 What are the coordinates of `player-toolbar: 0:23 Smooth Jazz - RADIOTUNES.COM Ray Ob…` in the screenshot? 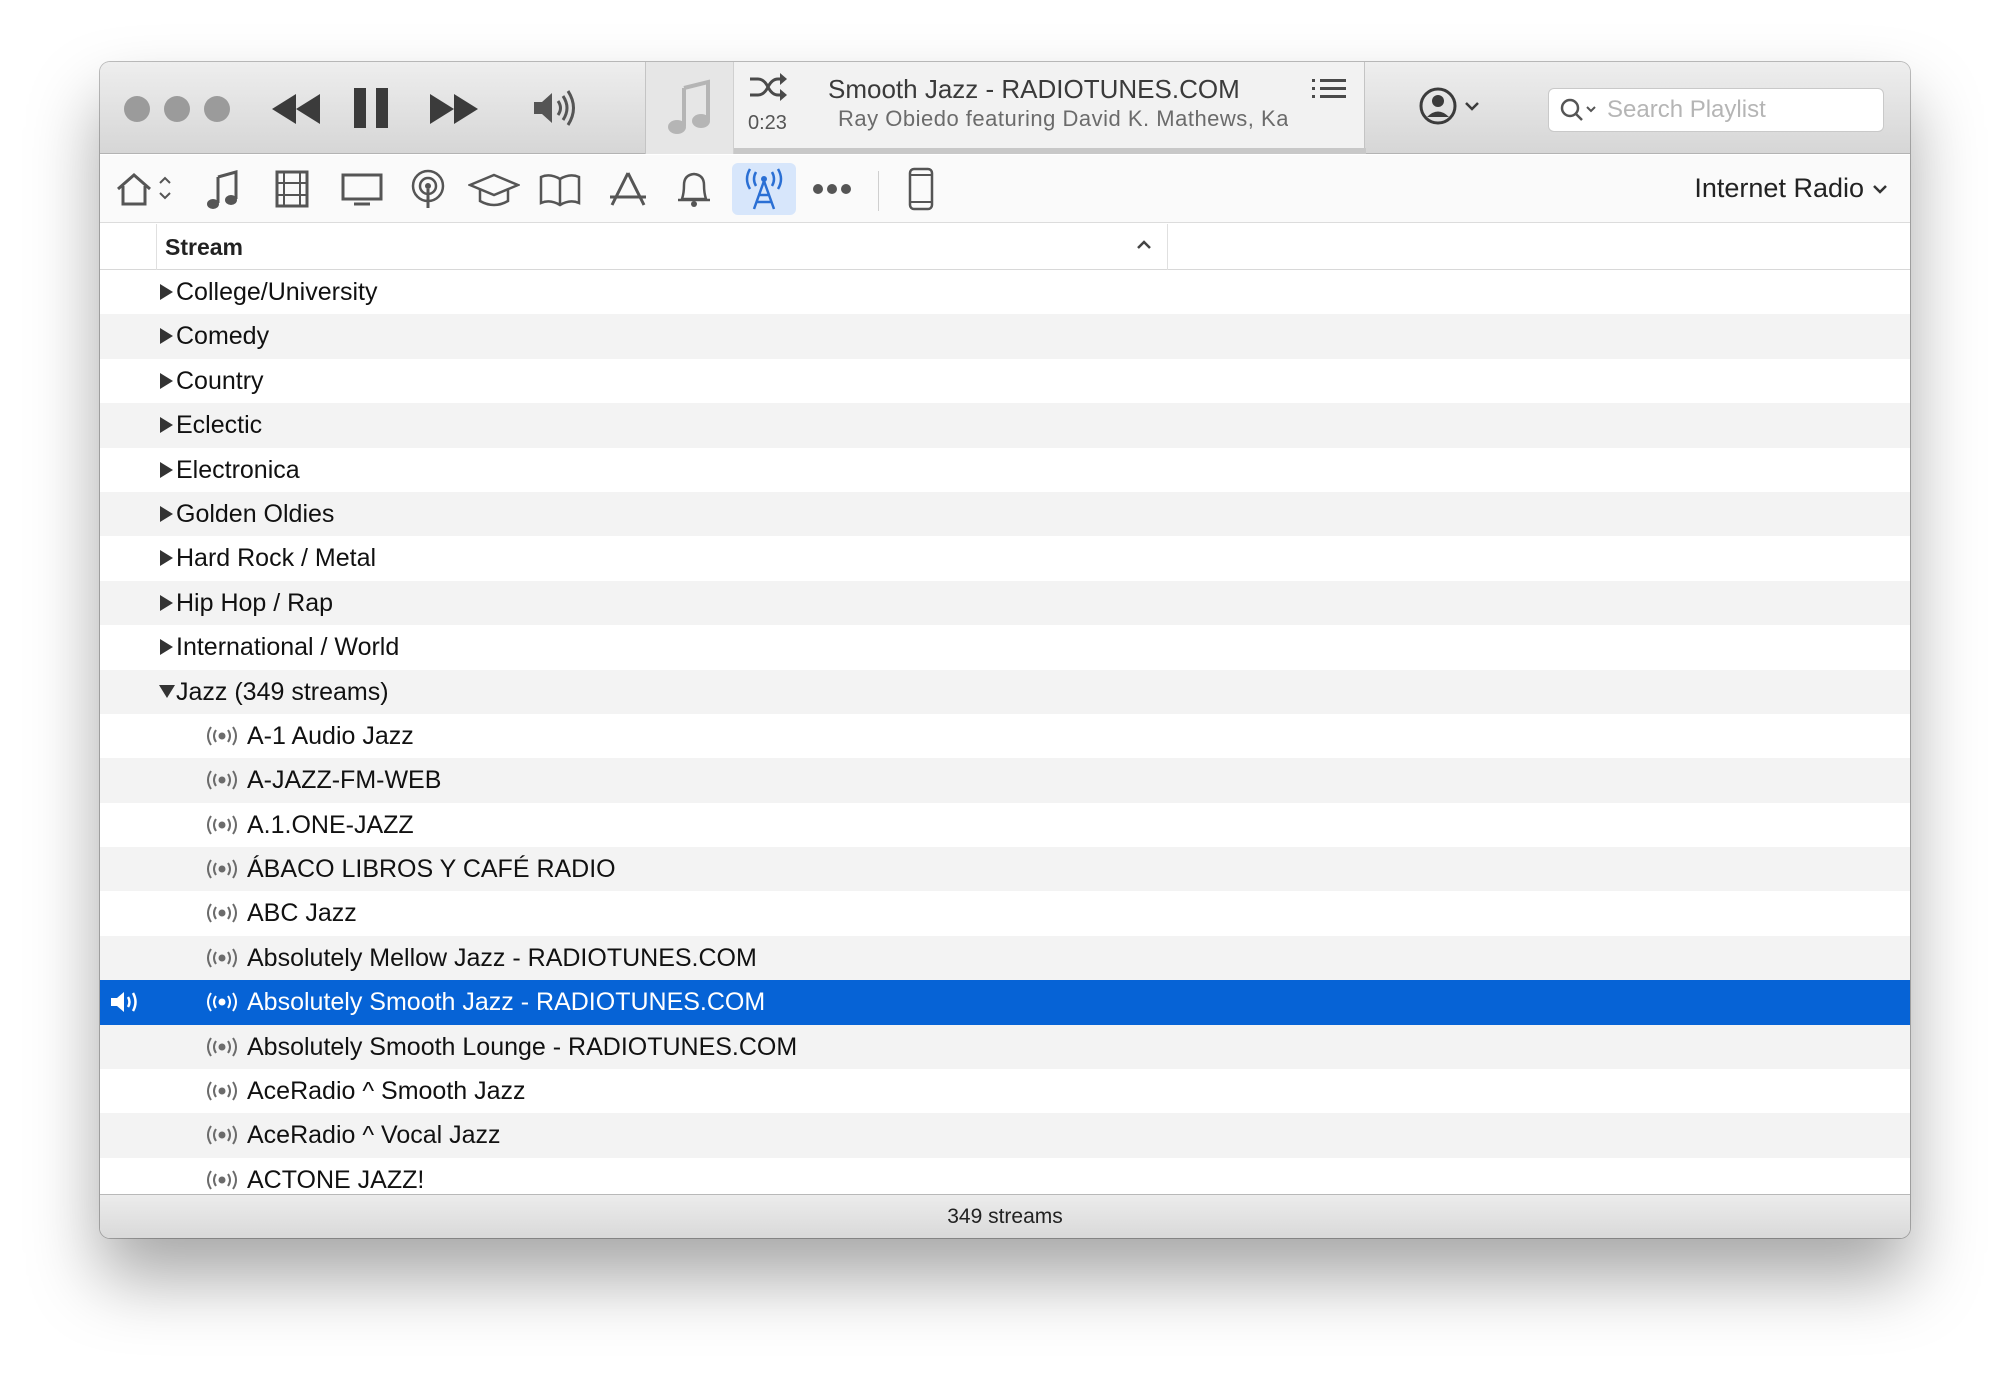 It's located at (1005, 108).